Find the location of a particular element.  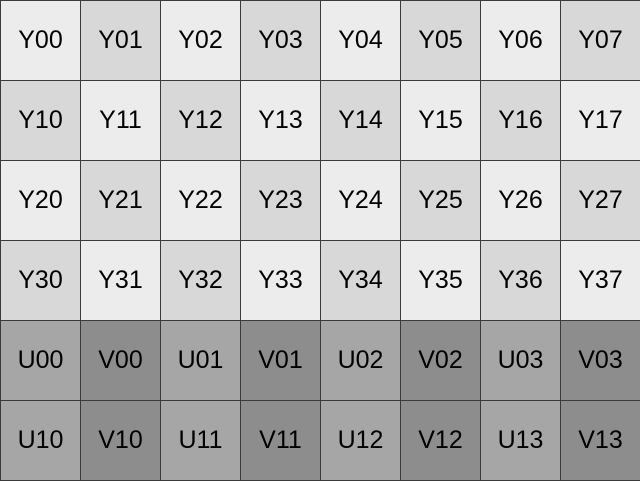

grid-cell: Y05 is located at coordinates (440, 40).